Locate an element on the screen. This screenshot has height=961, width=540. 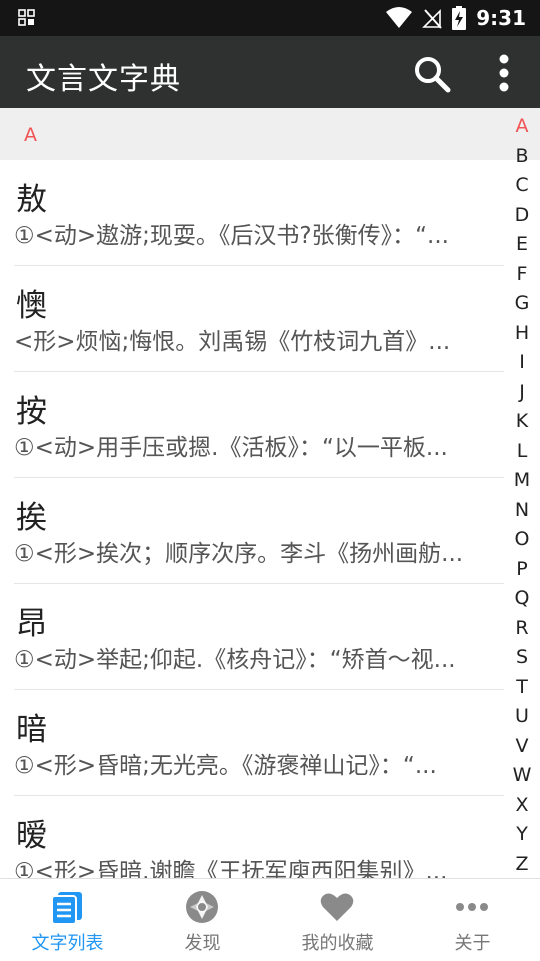
more-horizontal-icon is located at coordinates (472, 907).